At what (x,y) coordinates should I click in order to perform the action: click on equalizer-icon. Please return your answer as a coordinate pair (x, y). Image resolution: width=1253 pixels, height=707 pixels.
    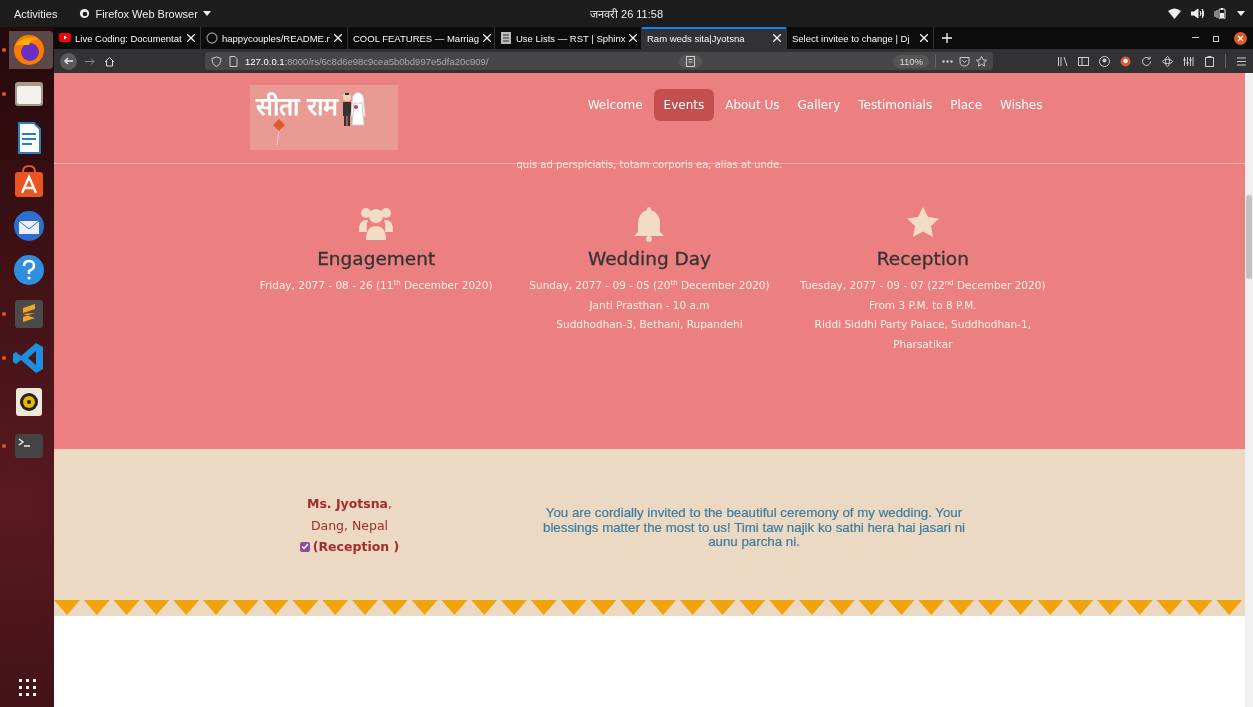
    Looking at the image, I should click on (1188, 61).